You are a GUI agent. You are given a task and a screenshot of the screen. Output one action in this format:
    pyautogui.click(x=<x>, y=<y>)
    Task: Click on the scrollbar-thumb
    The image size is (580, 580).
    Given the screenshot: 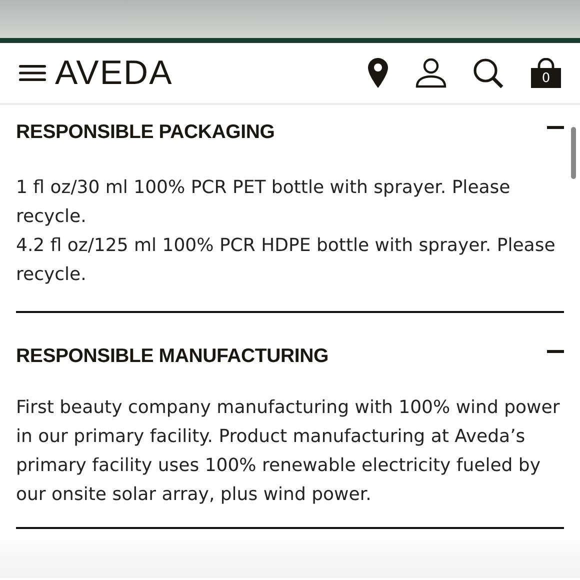 What is the action you would take?
    pyautogui.click(x=573, y=153)
    